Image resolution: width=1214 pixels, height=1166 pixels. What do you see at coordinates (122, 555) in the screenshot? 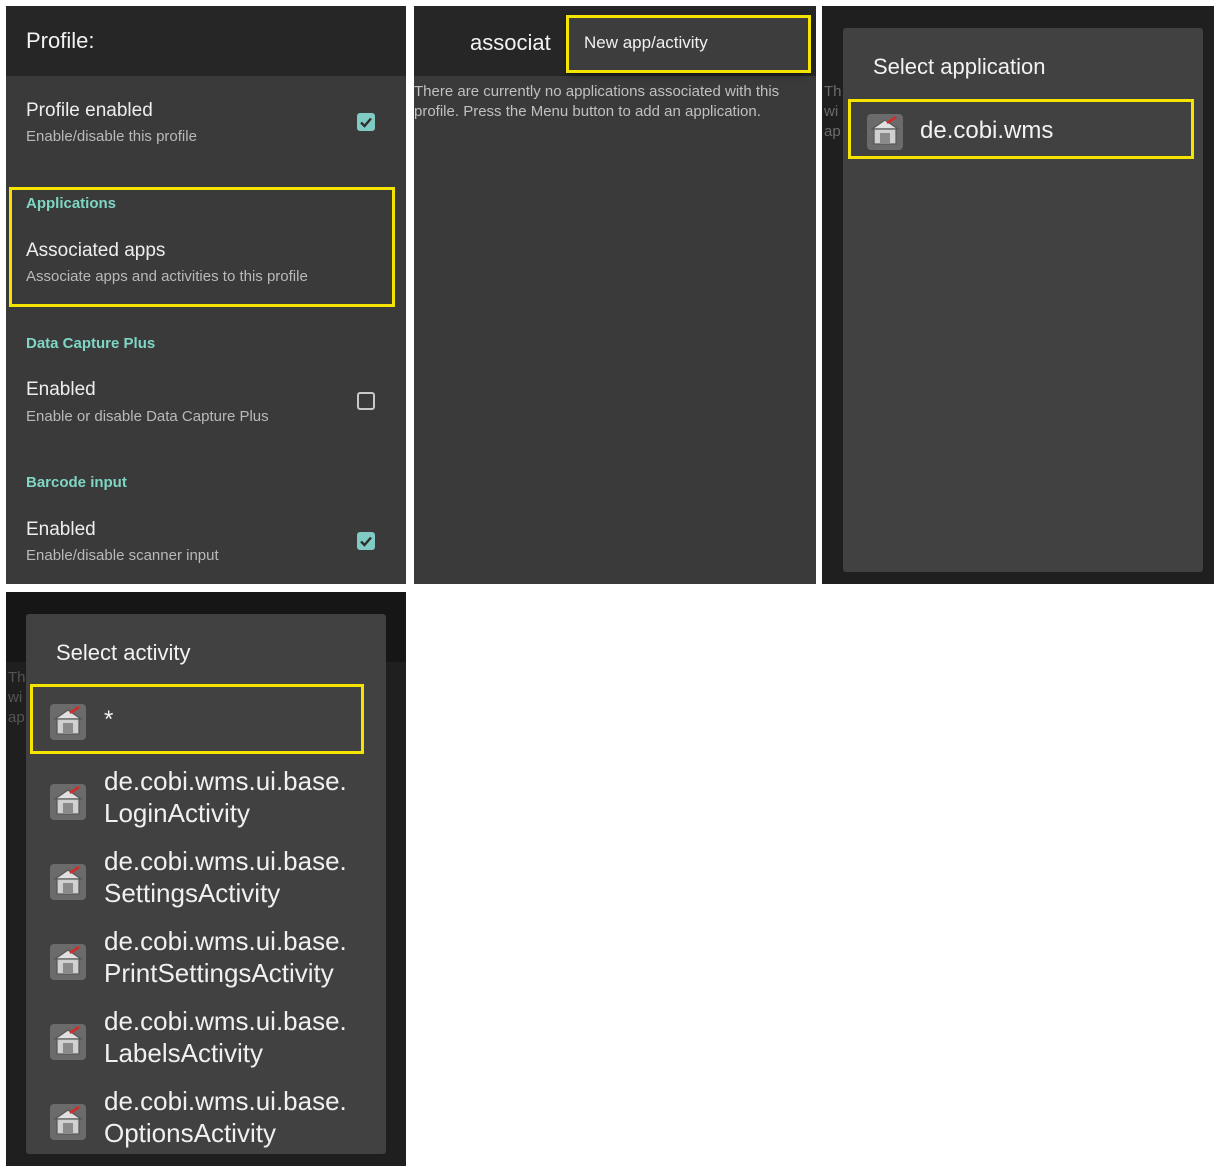
I see `barcode-enabled-subtitle: Enable/disable scanner input` at bounding box center [122, 555].